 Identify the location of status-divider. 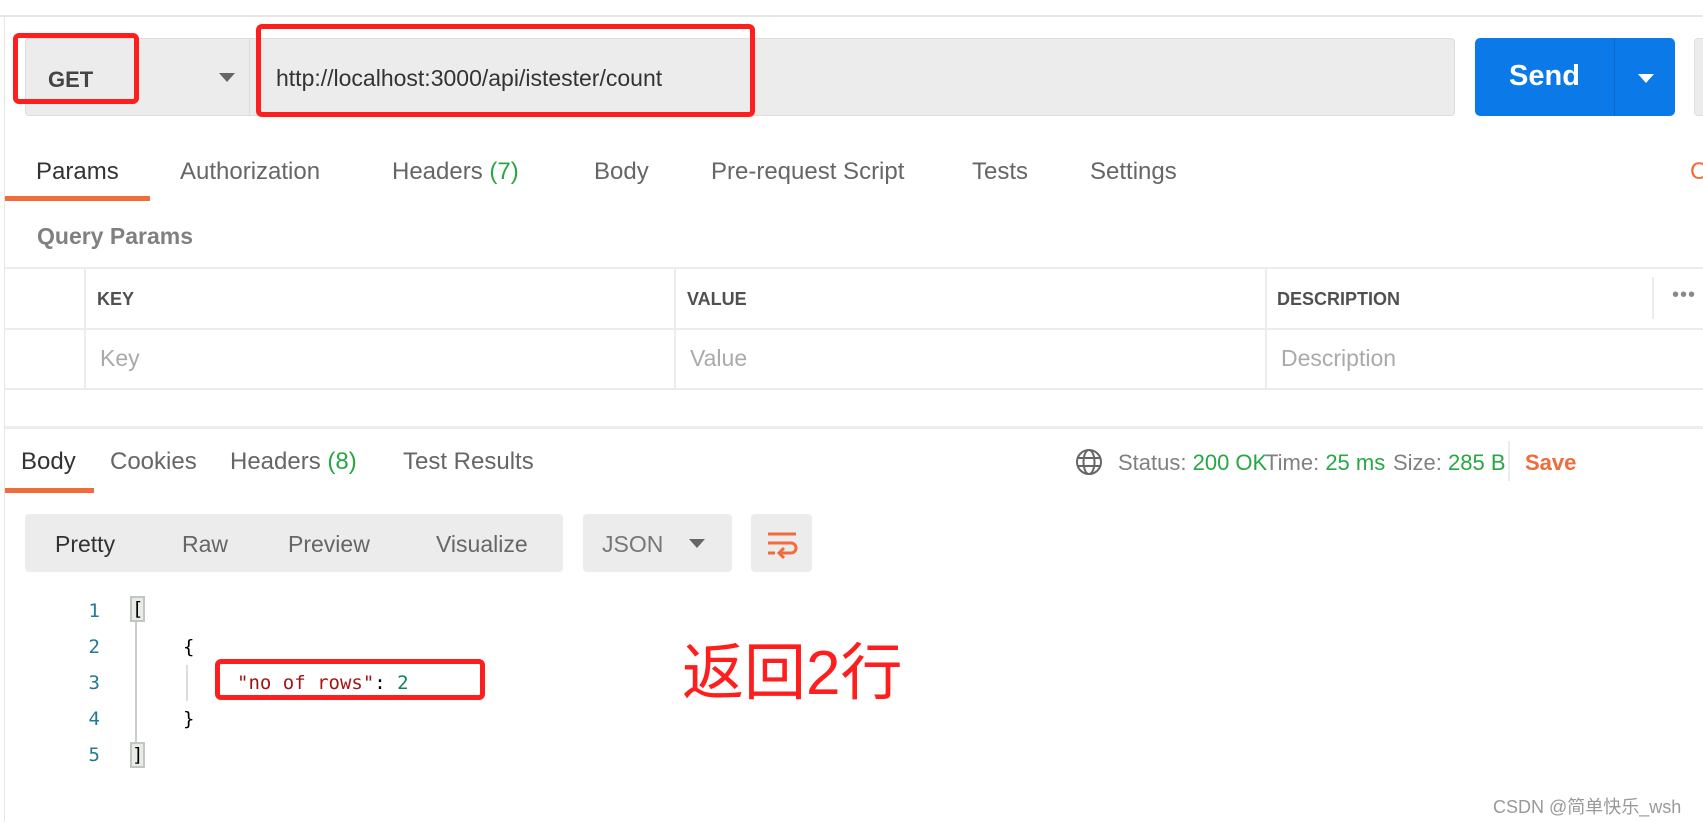
(1509, 461).